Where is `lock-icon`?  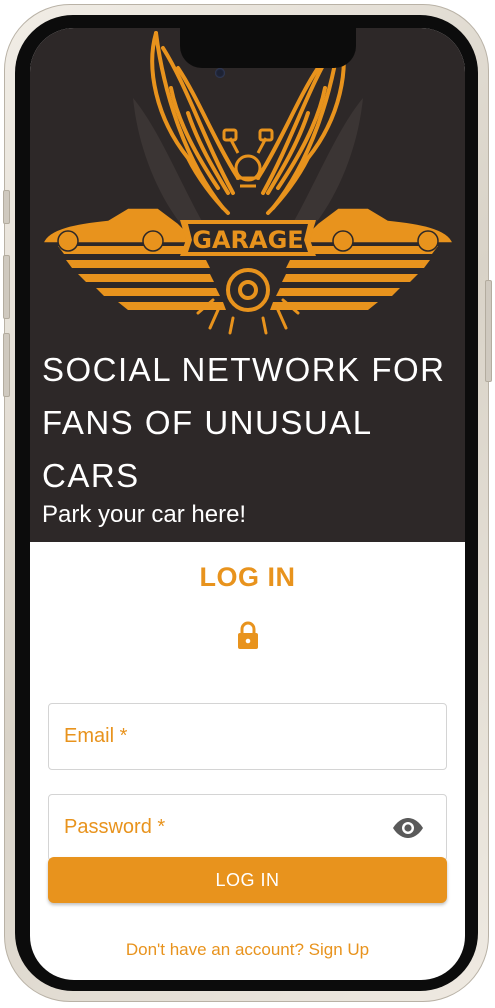 lock-icon is located at coordinates (248, 635).